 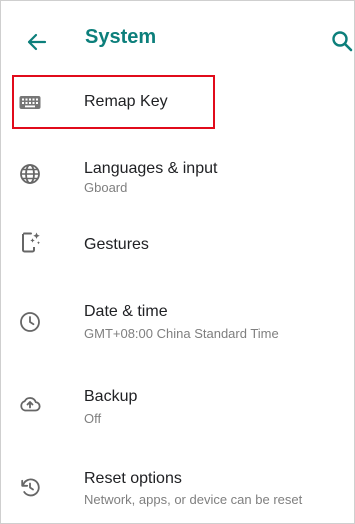 What do you see at coordinates (126, 311) in the screenshot?
I see `menu-title: Date & time` at bounding box center [126, 311].